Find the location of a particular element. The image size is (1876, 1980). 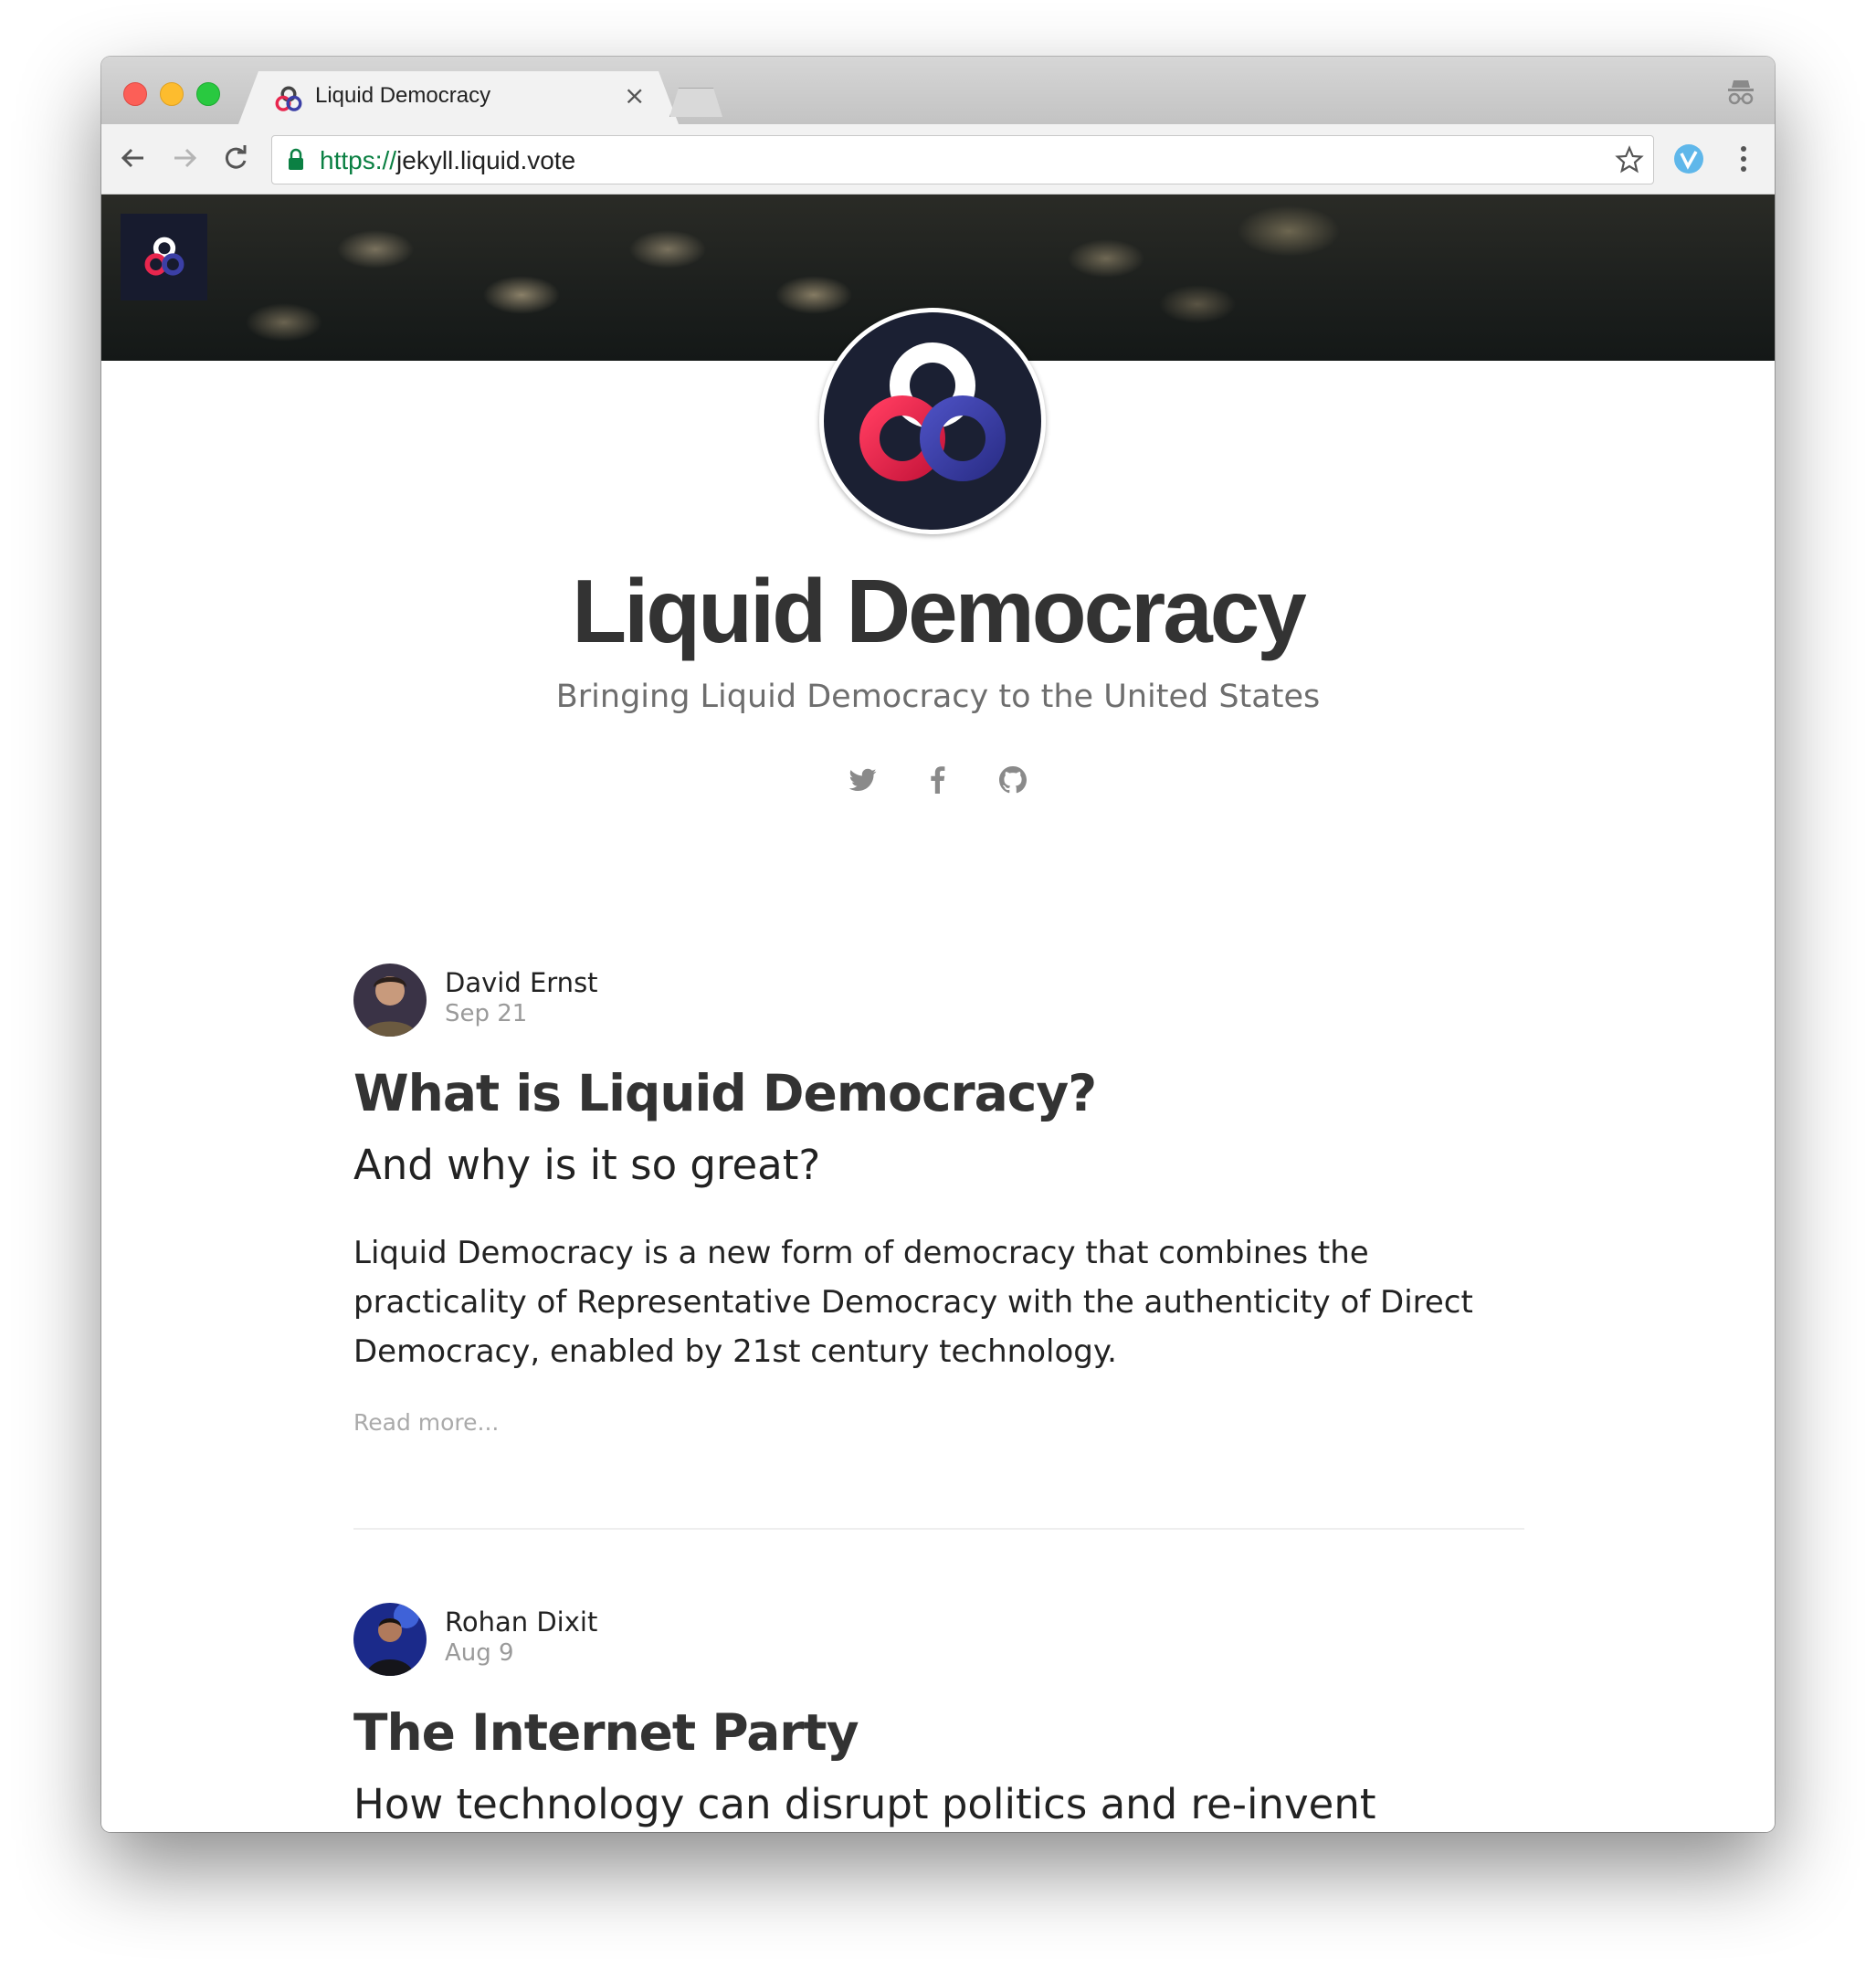

hero-logo is located at coordinates (932, 421).